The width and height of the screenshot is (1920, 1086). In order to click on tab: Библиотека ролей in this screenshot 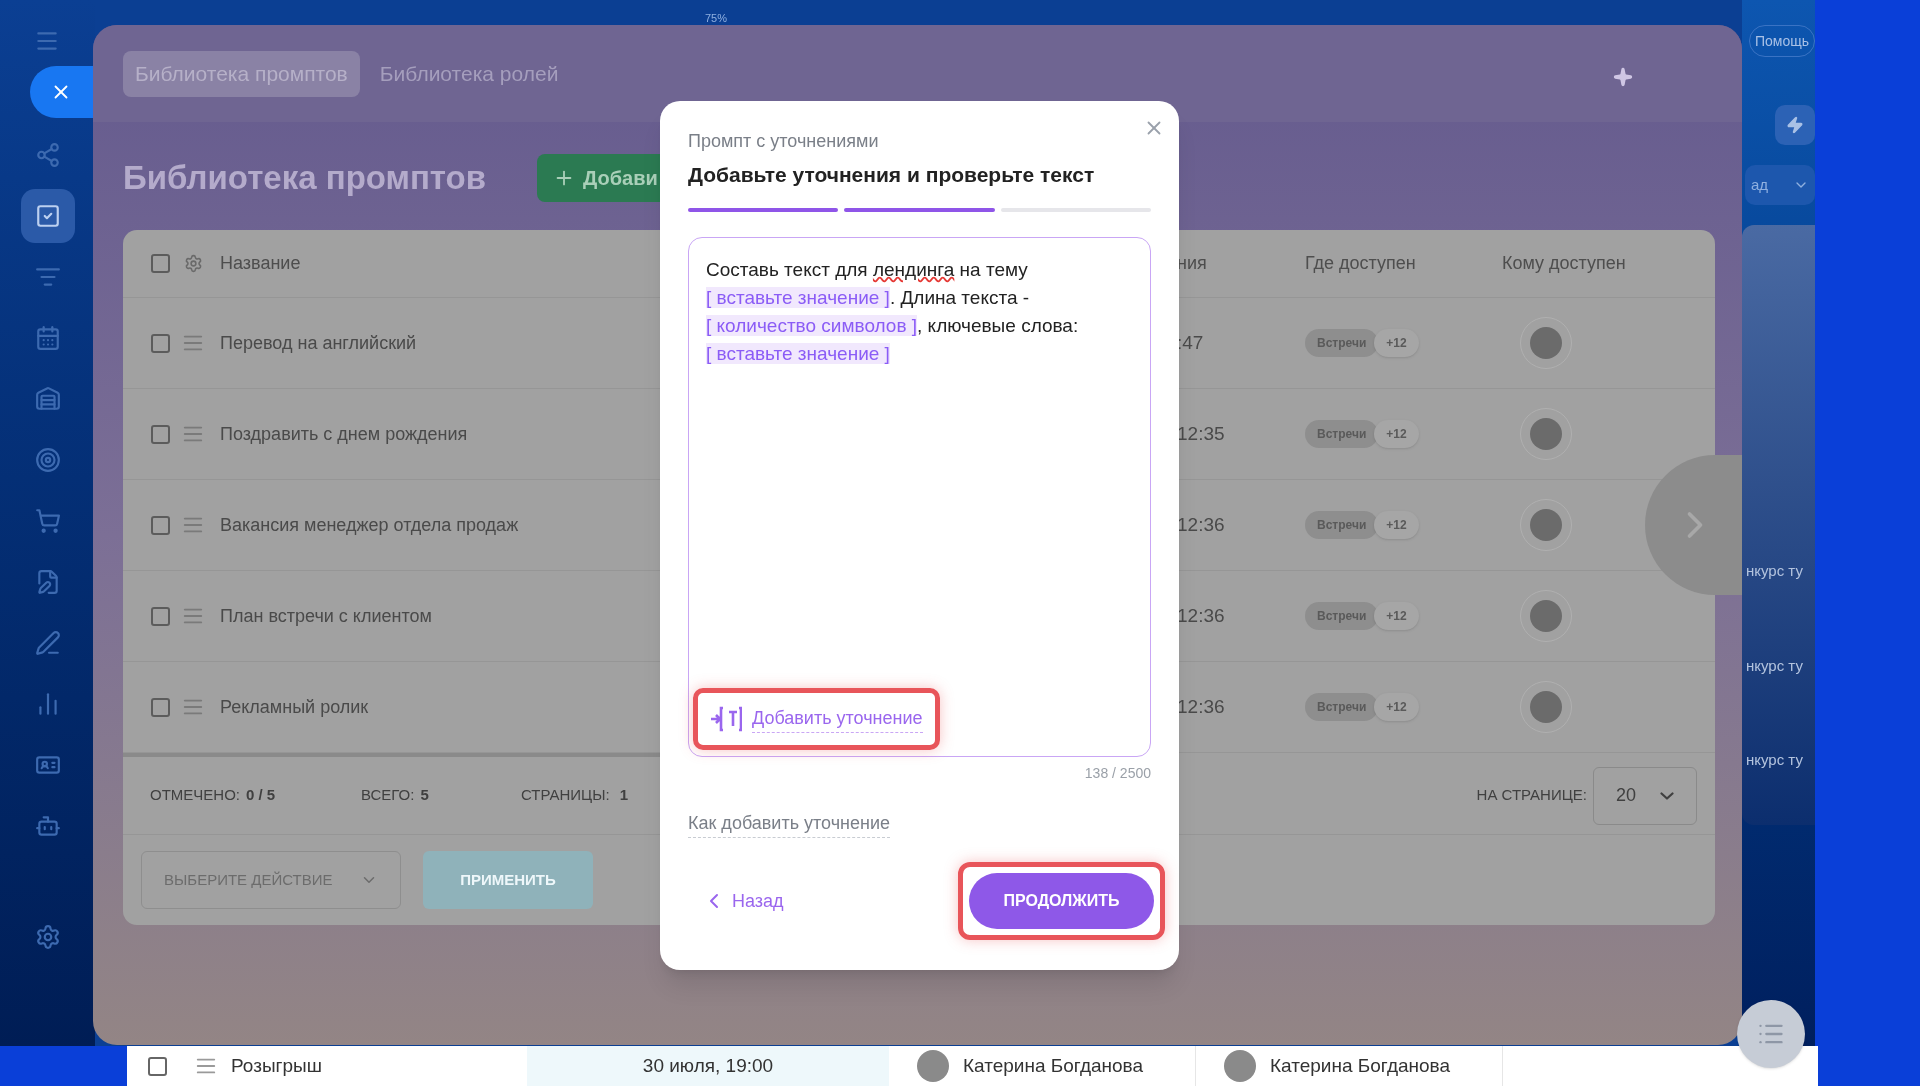, I will do `click(469, 73)`.